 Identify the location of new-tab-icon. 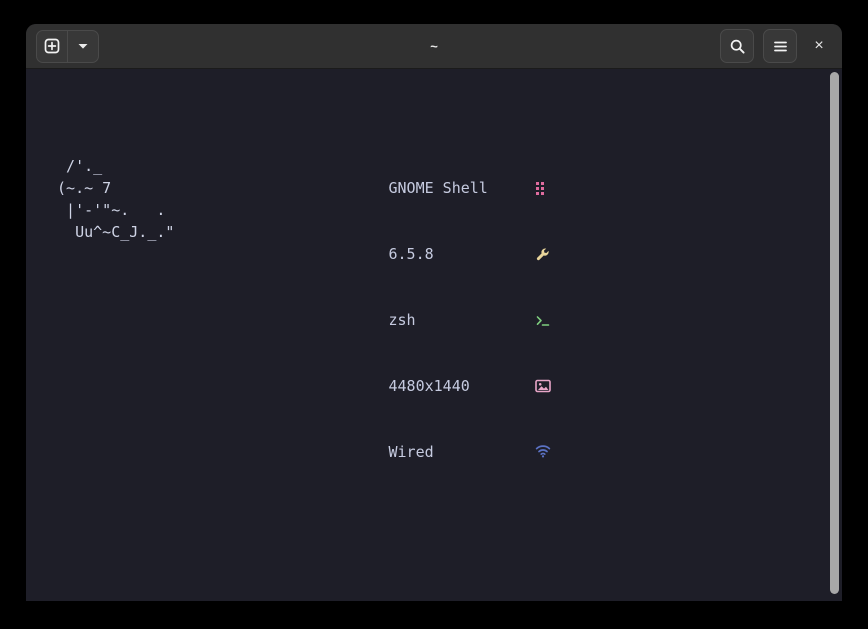
(52, 46).